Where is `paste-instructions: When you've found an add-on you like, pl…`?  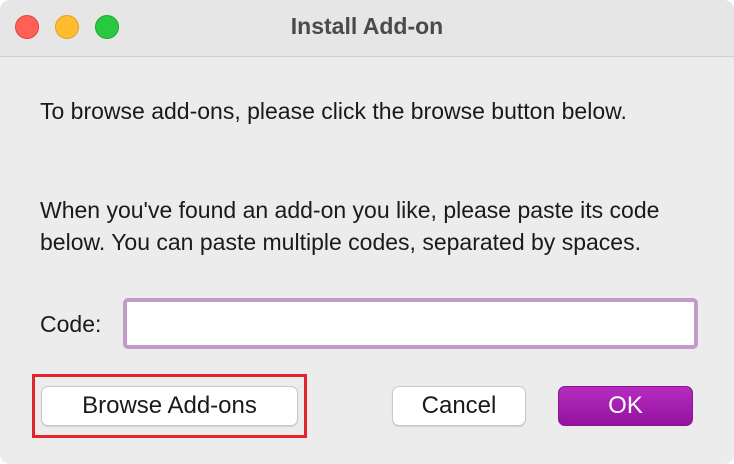 paste-instructions: When you've found an add-on you like, pl… is located at coordinates (350, 226).